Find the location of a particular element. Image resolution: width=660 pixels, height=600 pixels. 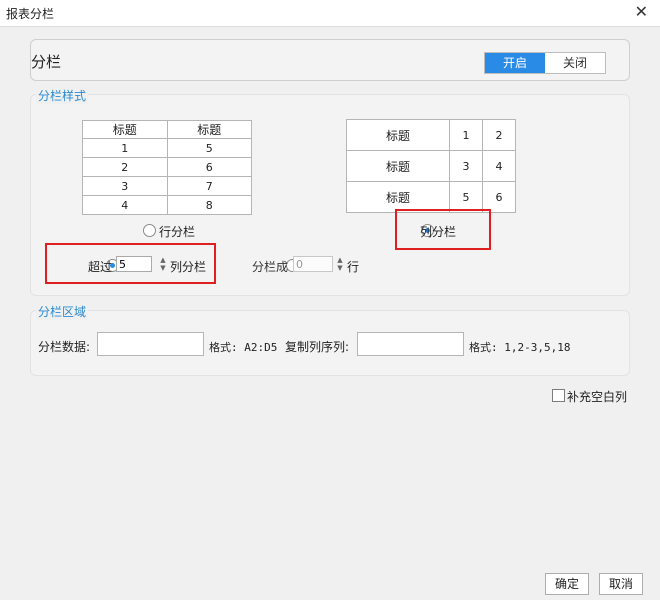

col-preview-cell: 2 is located at coordinates (499, 135).